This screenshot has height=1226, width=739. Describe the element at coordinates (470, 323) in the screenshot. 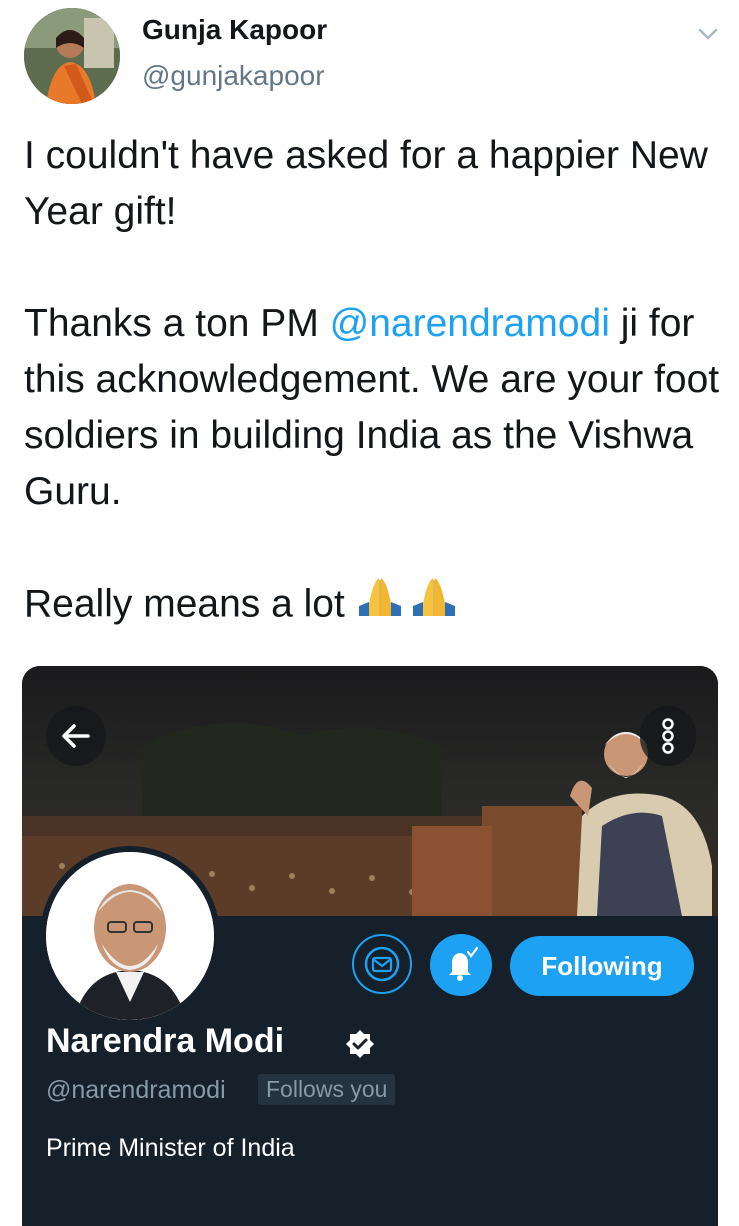

I see `mention-link: @narendramodi` at that location.